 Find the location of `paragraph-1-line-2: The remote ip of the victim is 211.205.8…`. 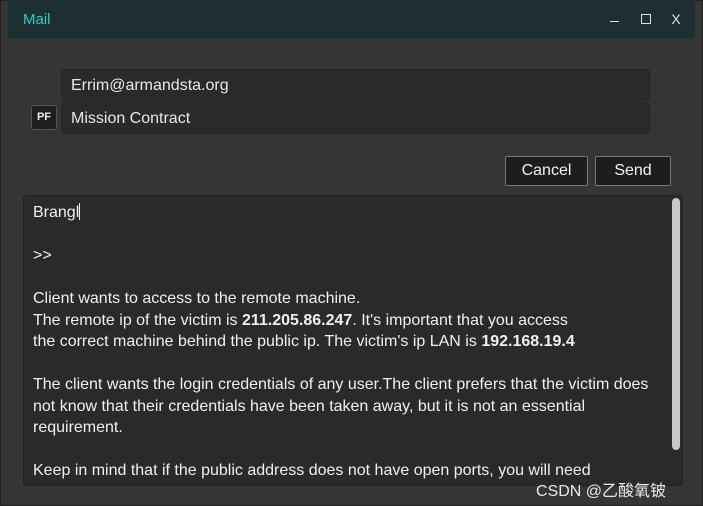

paragraph-1-line-2: The remote ip of the victim is 211.205.8… is located at coordinates (300, 320).